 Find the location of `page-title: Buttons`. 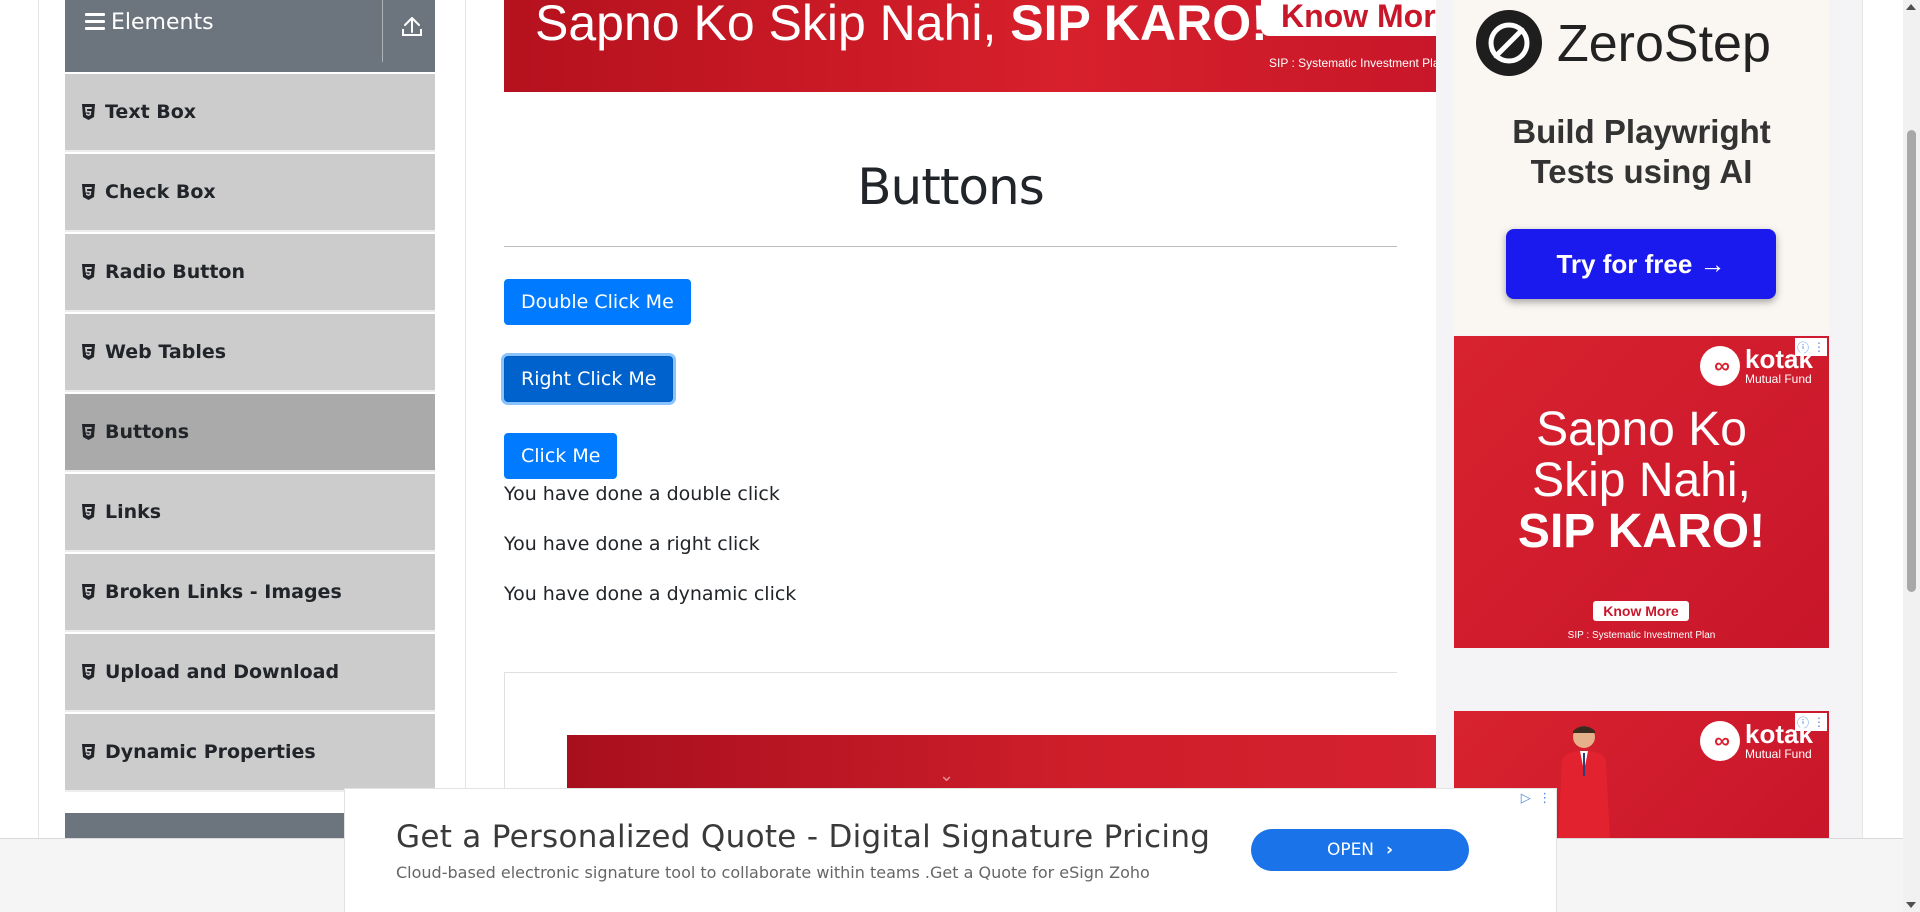

page-title: Buttons is located at coordinates (951, 187).